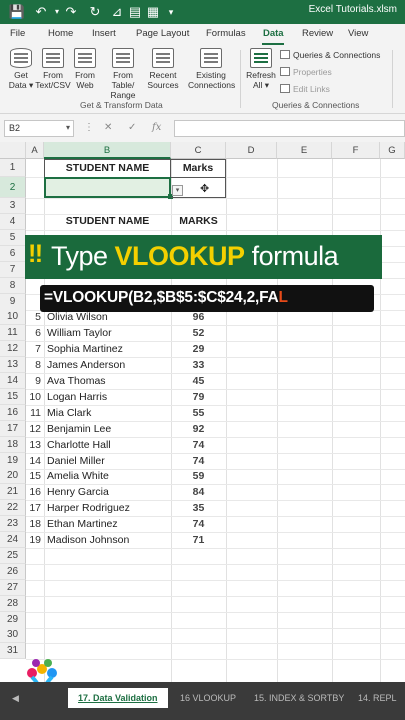  What do you see at coordinates (330, 55) in the screenshot?
I see `queries-connections-button: Queries & Connections` at bounding box center [330, 55].